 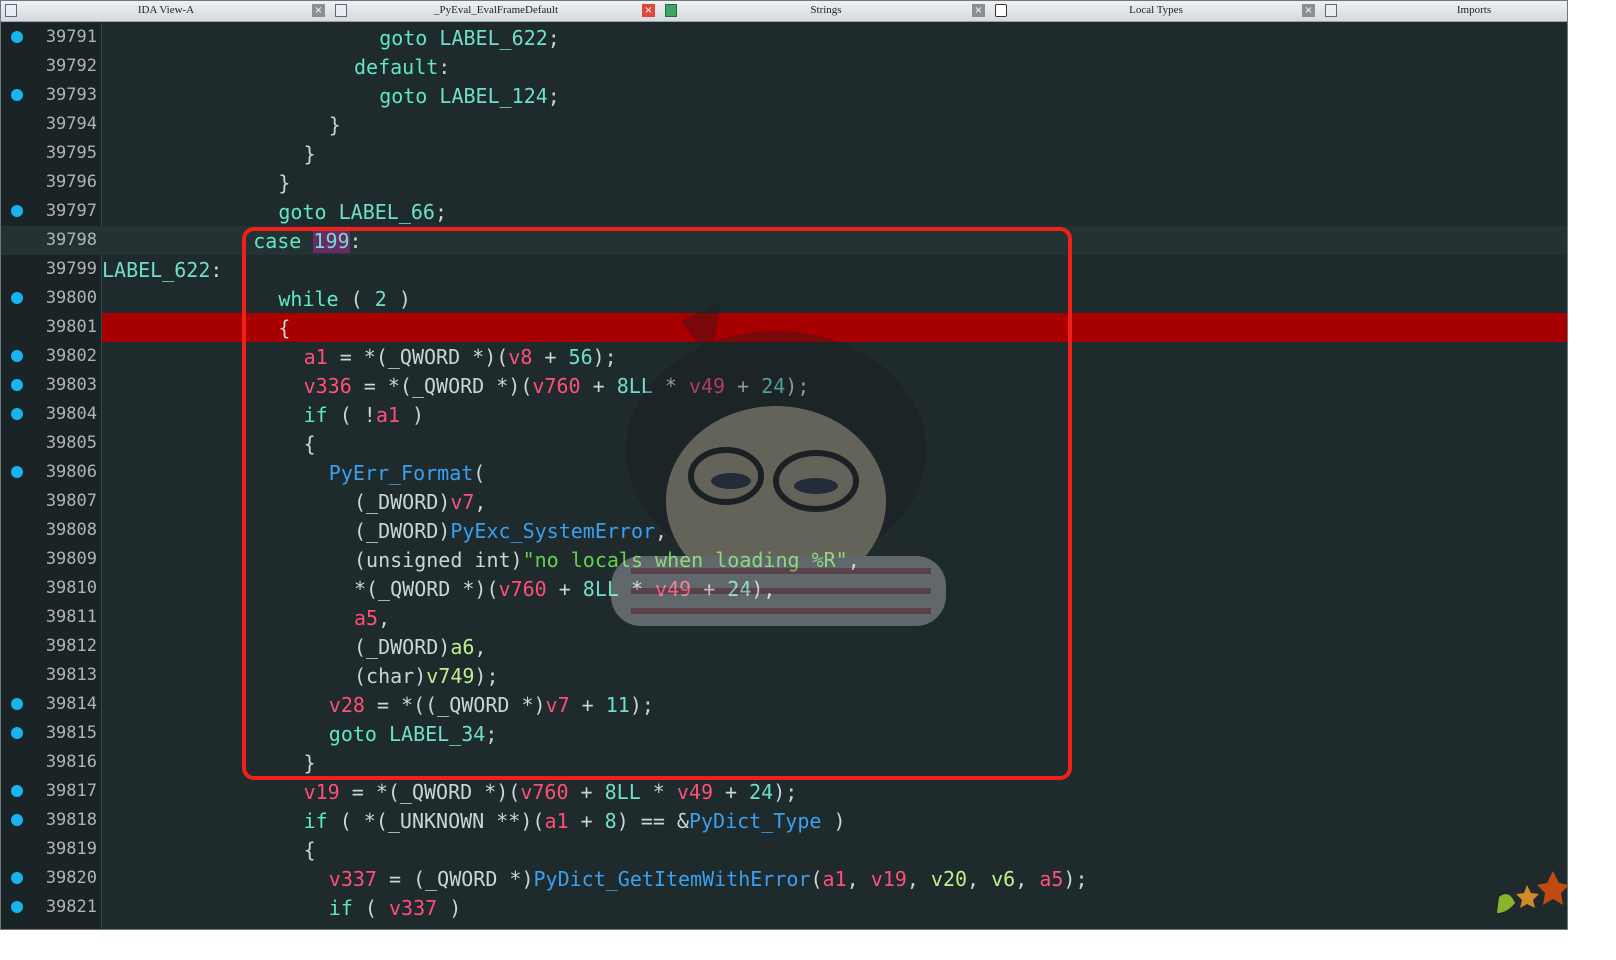 What do you see at coordinates (469, 96) in the screenshot?
I see `code-text: goto LABEL_124;` at bounding box center [469, 96].